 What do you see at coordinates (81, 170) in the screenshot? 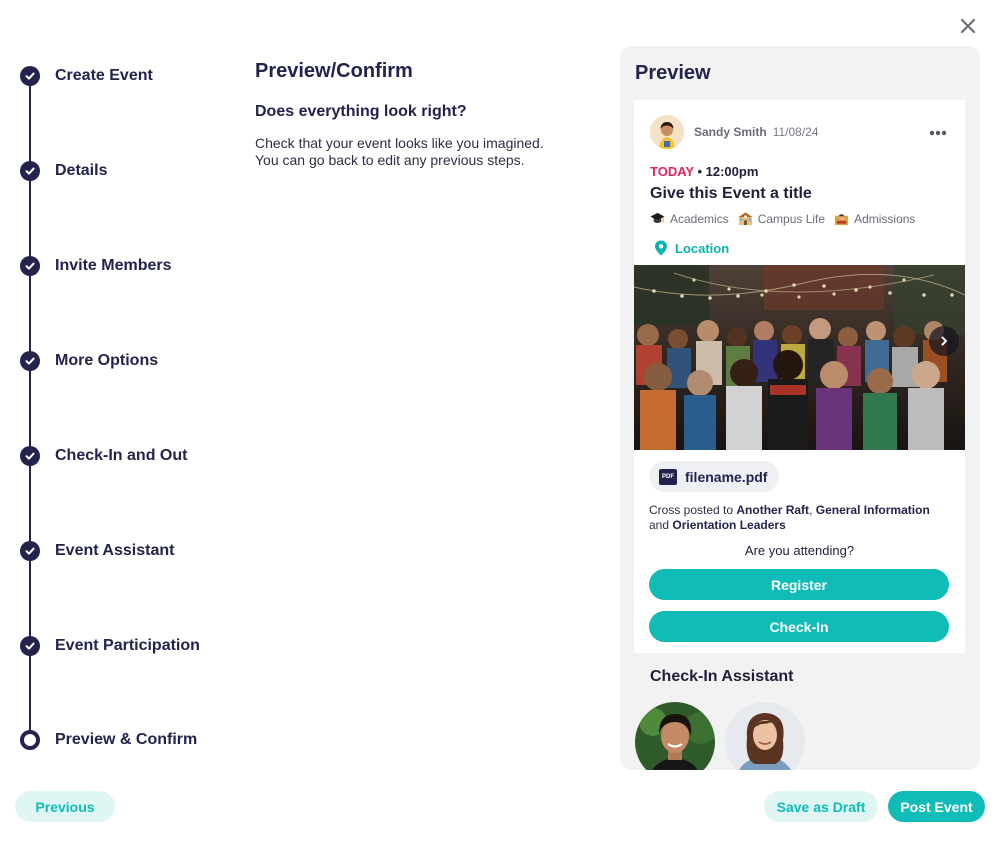
I see `step-label: Details` at bounding box center [81, 170].